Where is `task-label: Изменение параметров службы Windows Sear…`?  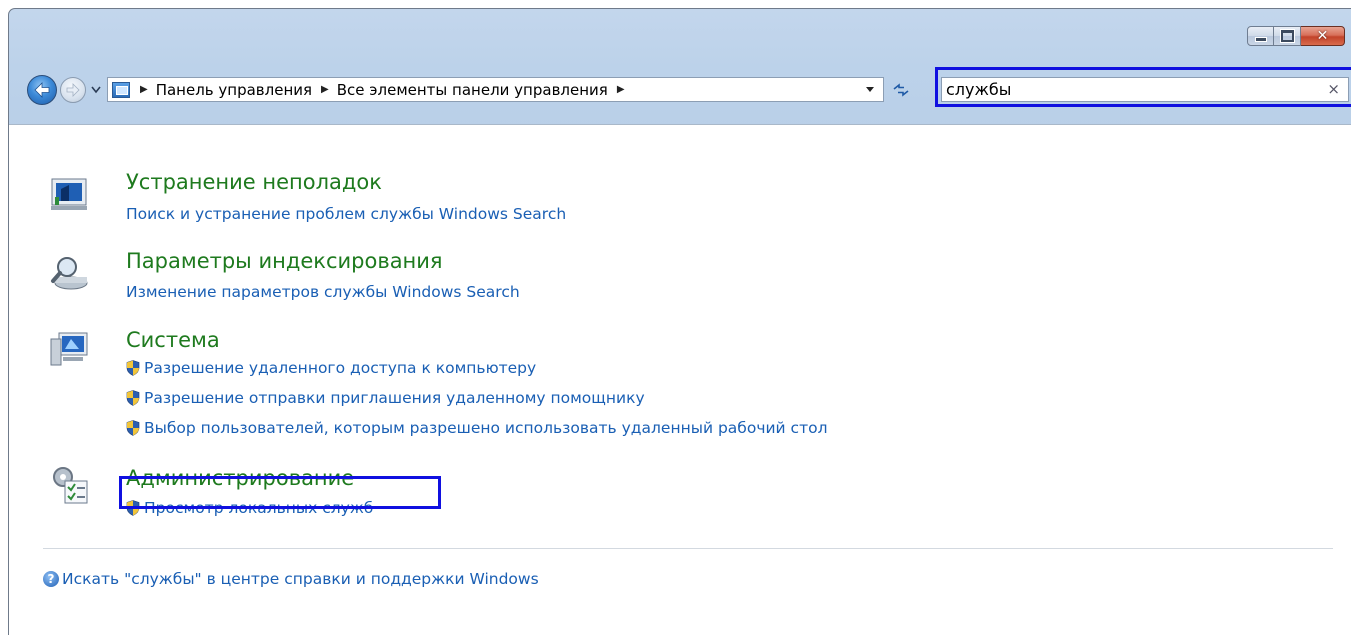 task-label: Изменение параметров службы Windows Sear… is located at coordinates (323, 292).